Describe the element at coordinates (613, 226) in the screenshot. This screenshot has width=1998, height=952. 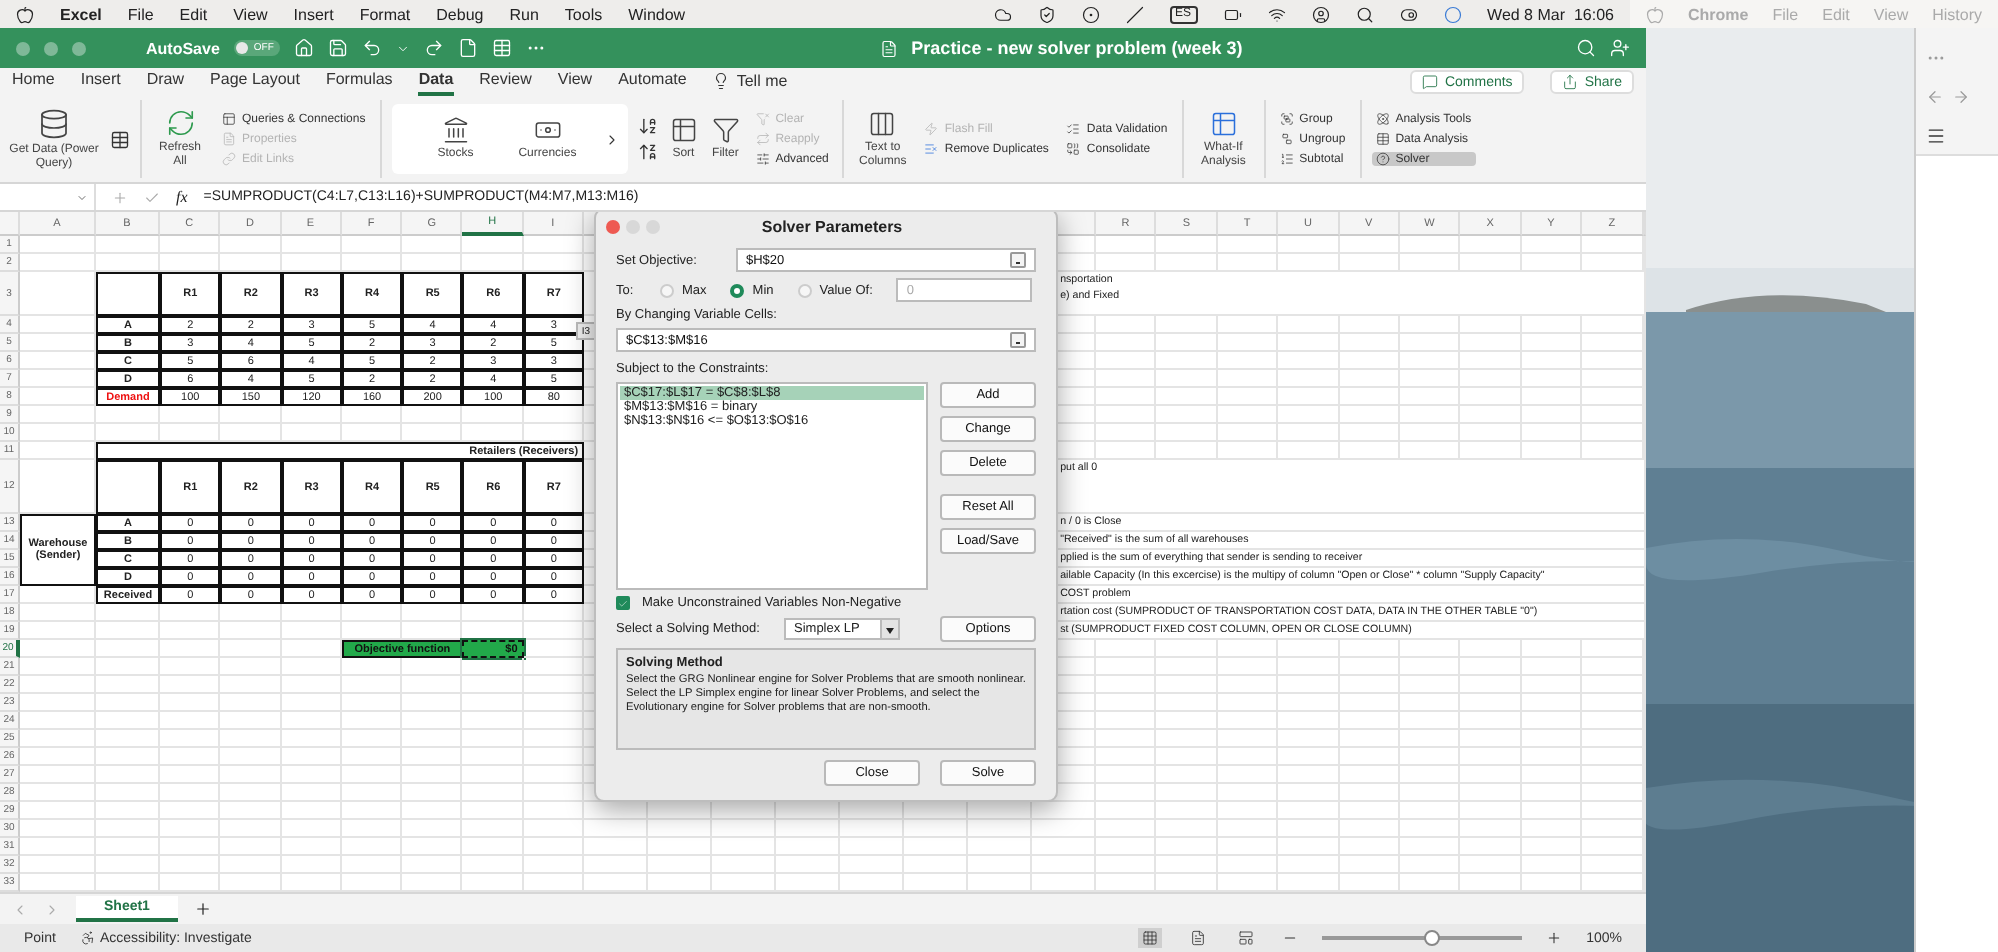
I see `close-button` at that location.